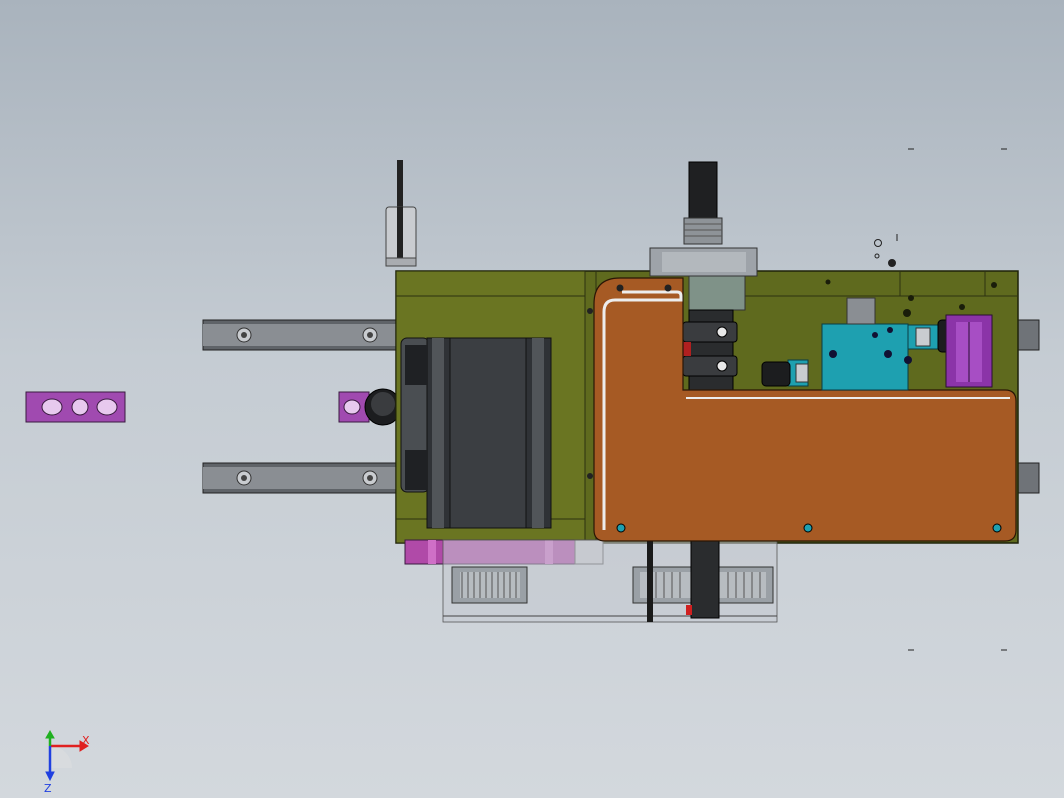 The width and height of the screenshot is (1064, 798). I want to click on bracket-right-purple, so click(969, 351).